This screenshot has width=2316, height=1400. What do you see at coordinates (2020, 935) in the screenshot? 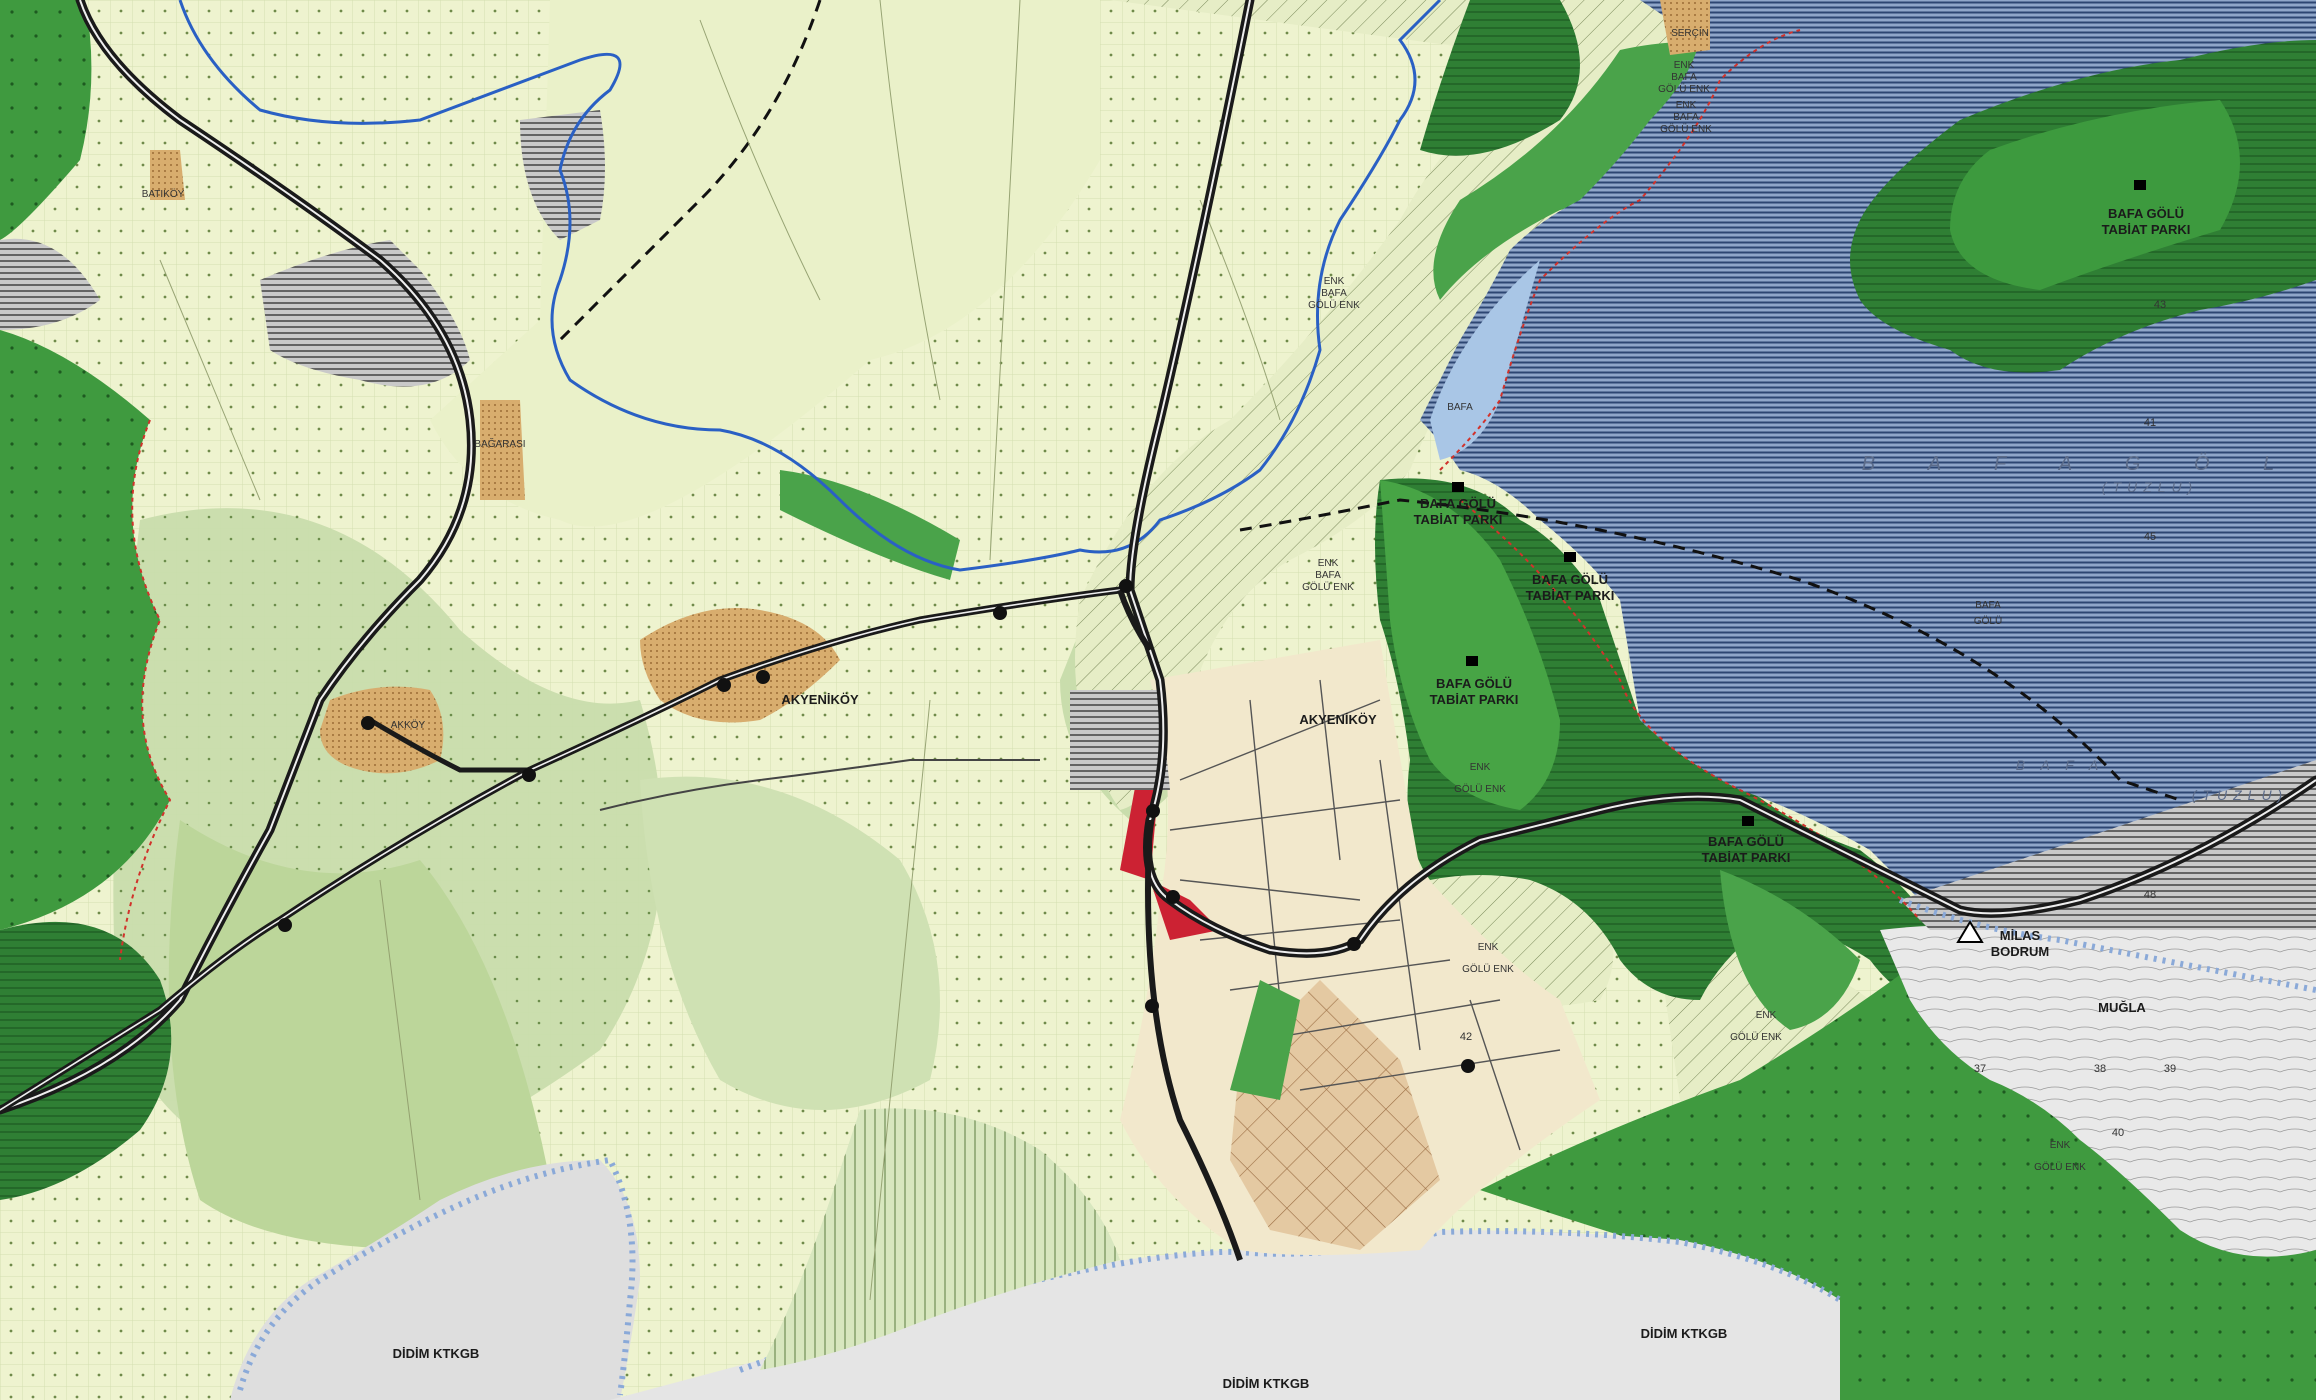
I see `label-milas: MİLAS` at bounding box center [2020, 935].